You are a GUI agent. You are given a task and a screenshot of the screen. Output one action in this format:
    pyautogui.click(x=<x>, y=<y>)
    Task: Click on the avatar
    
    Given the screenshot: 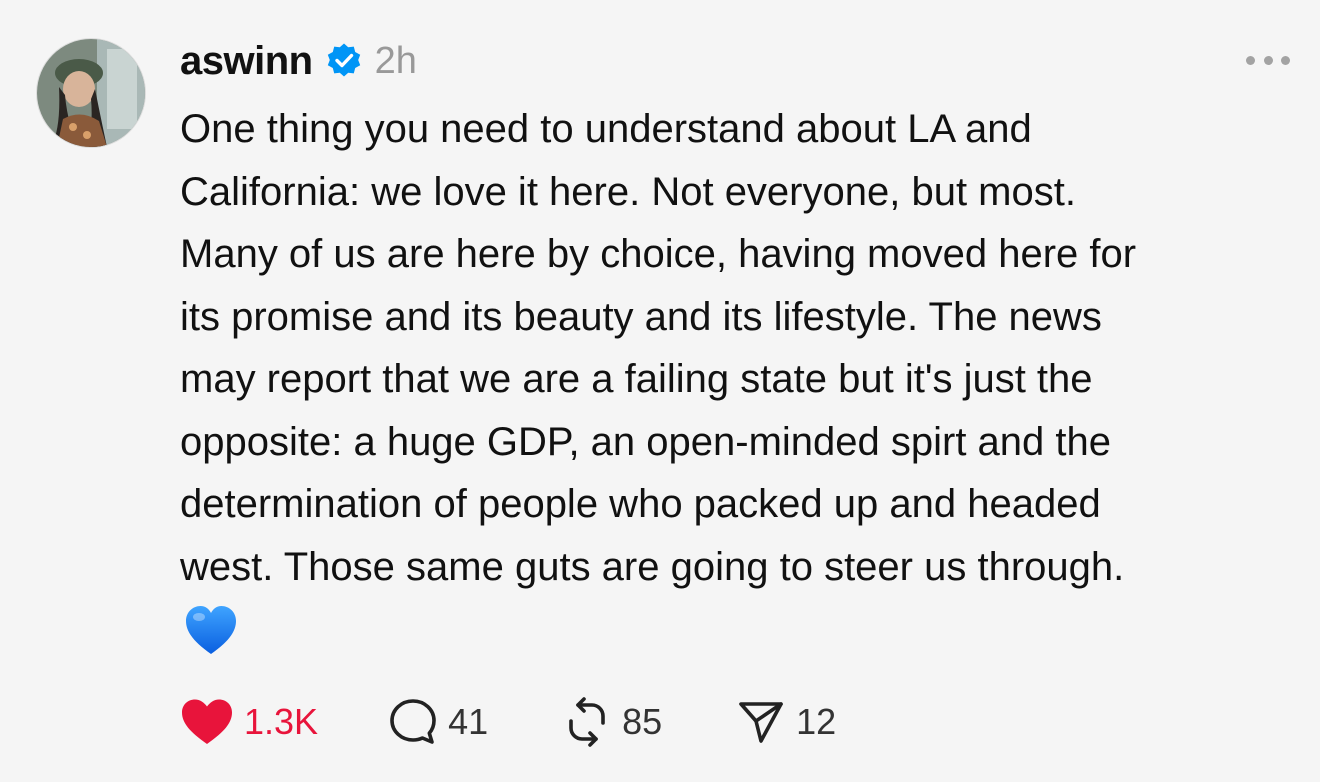 What is the action you would take?
    pyautogui.click(x=91, y=93)
    